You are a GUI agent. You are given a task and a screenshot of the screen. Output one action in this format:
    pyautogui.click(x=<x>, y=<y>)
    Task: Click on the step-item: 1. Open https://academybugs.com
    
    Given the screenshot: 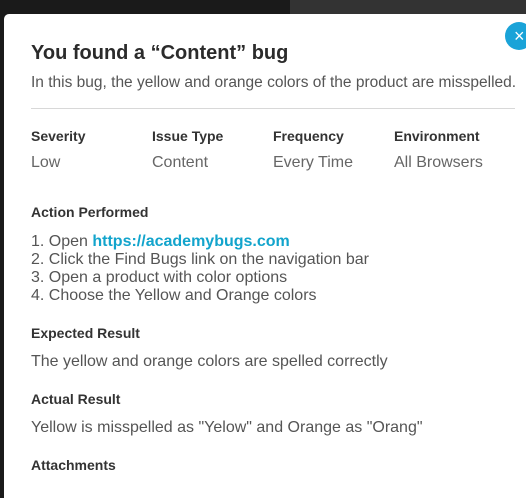 What is the action you would take?
    pyautogui.click(x=275, y=242)
    